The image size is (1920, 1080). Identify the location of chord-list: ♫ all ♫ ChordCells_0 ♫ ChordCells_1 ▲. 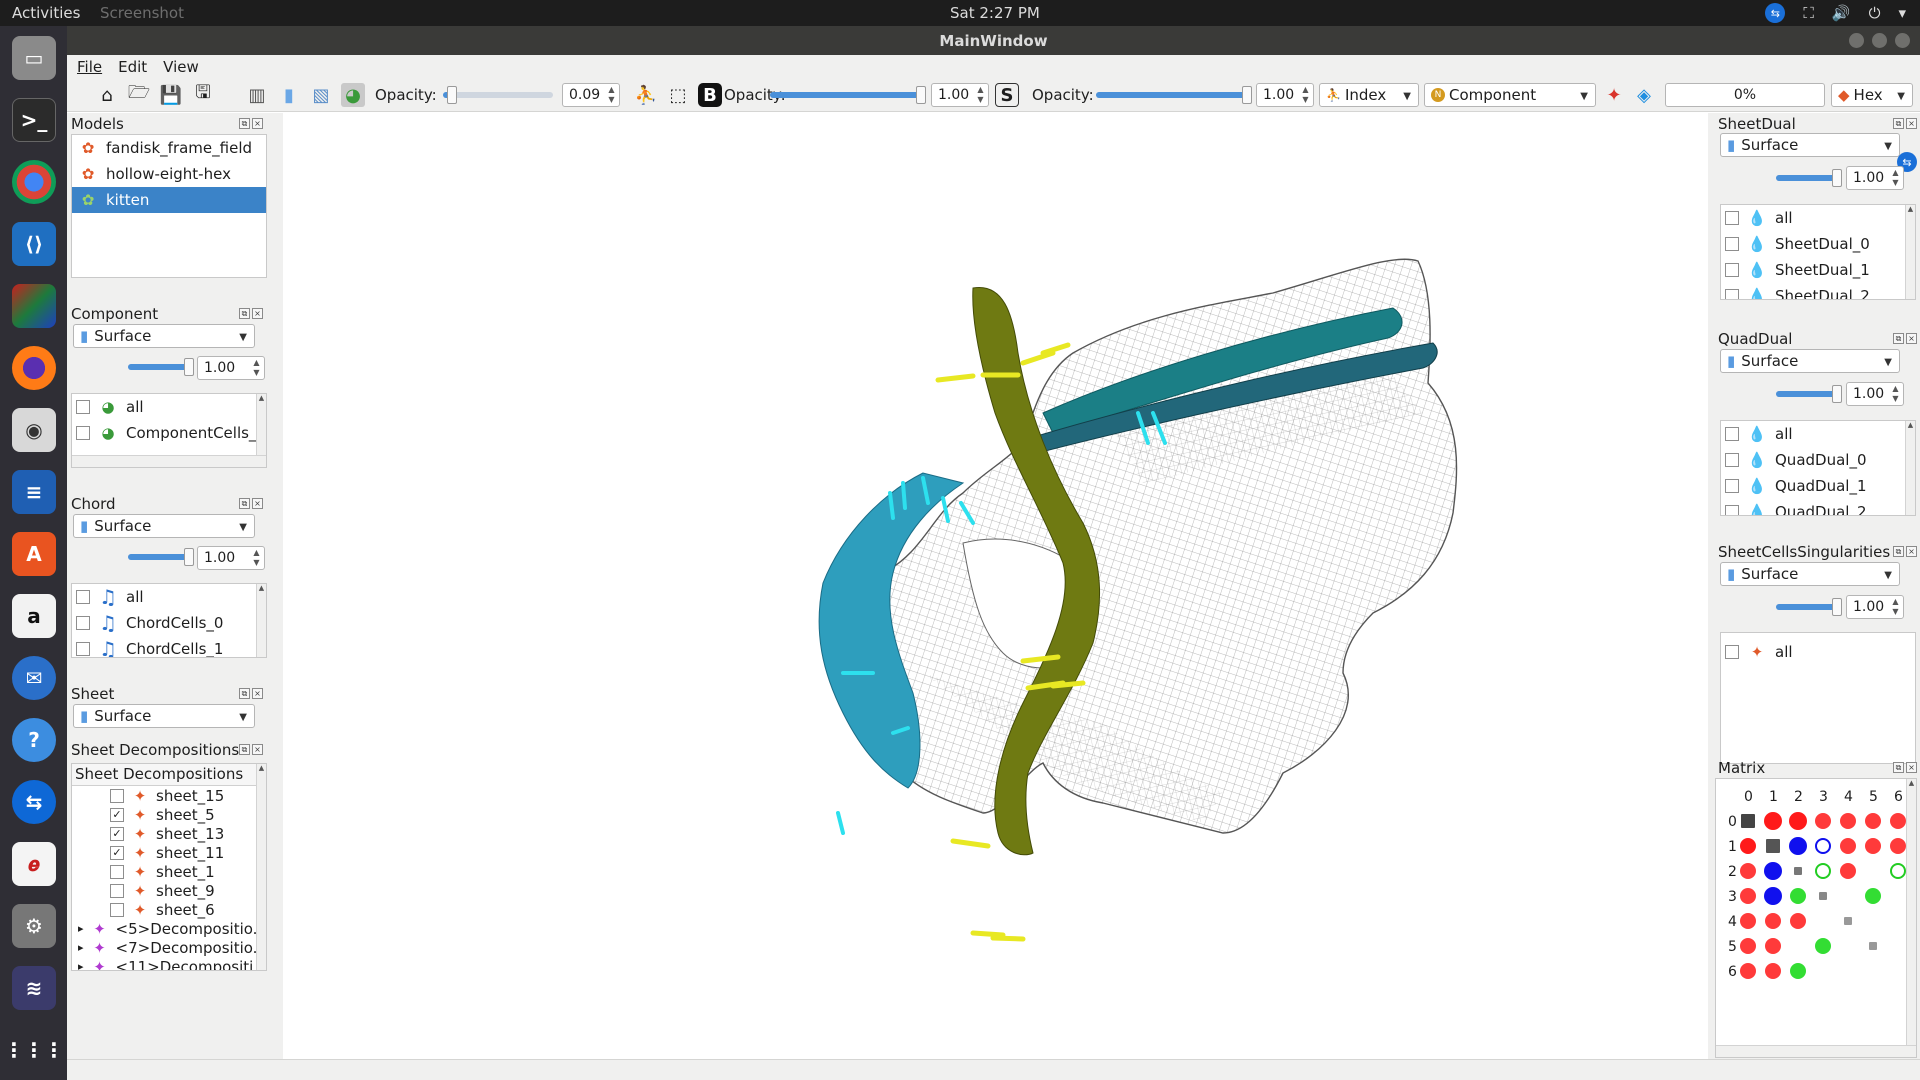
(169, 620).